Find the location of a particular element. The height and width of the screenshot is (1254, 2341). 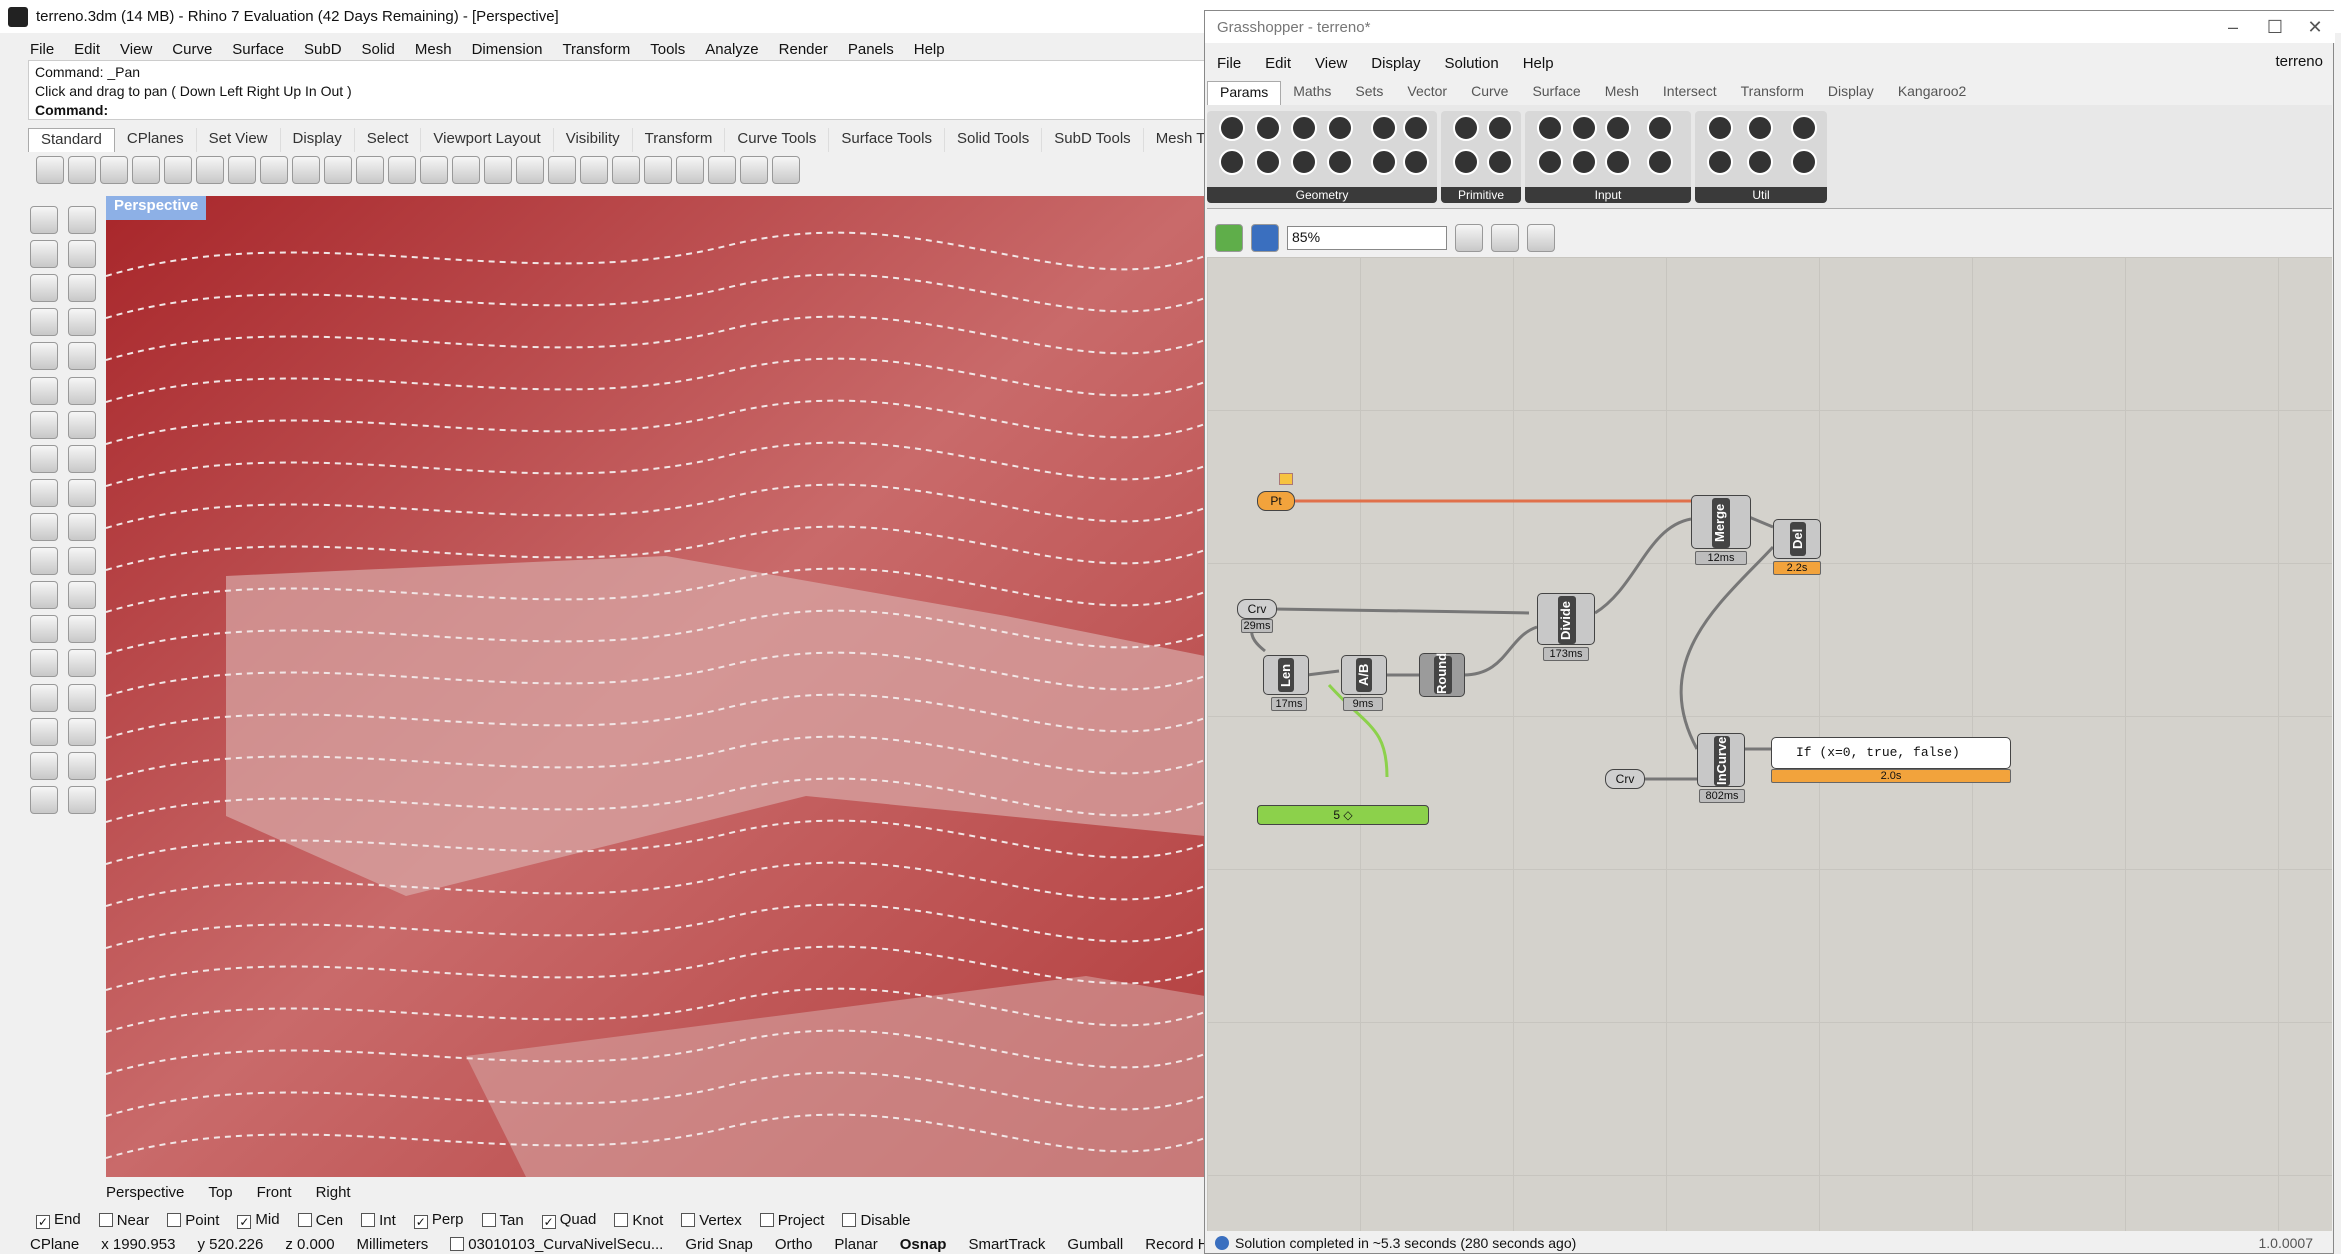

close-icon: ✕ is located at coordinates (2315, 27).